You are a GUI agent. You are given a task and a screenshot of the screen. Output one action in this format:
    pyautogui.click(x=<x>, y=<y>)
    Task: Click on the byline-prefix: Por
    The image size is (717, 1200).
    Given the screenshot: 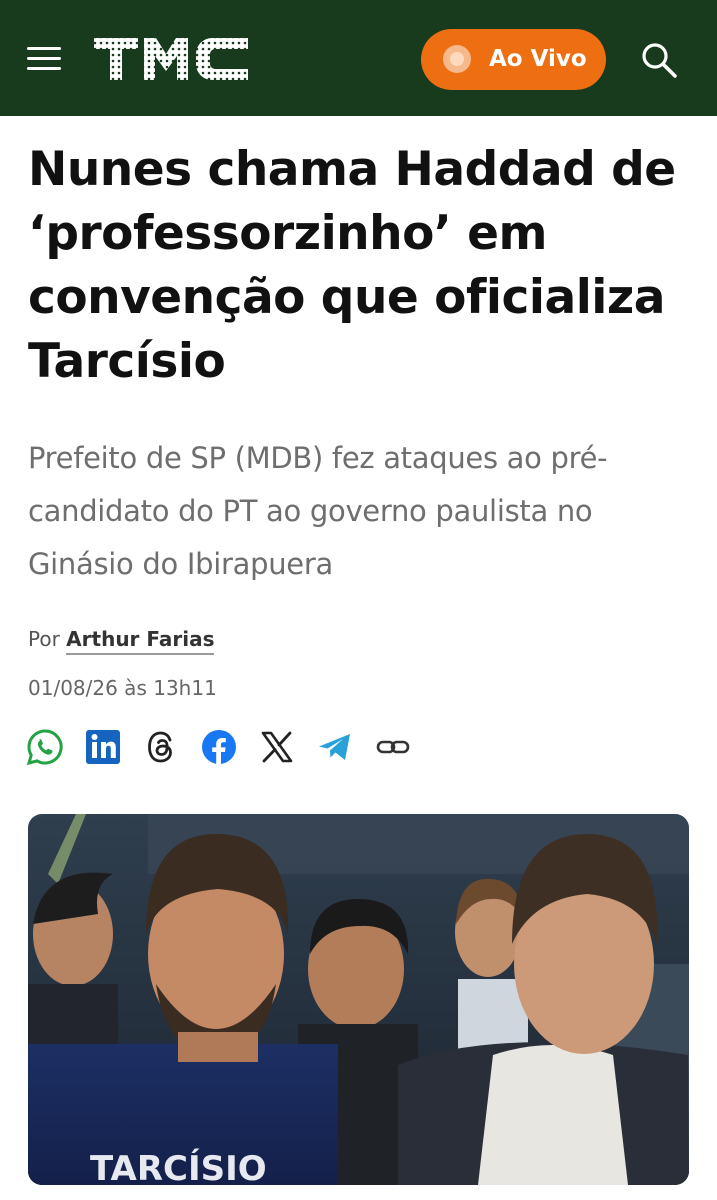 What is the action you would take?
    pyautogui.click(x=44, y=639)
    